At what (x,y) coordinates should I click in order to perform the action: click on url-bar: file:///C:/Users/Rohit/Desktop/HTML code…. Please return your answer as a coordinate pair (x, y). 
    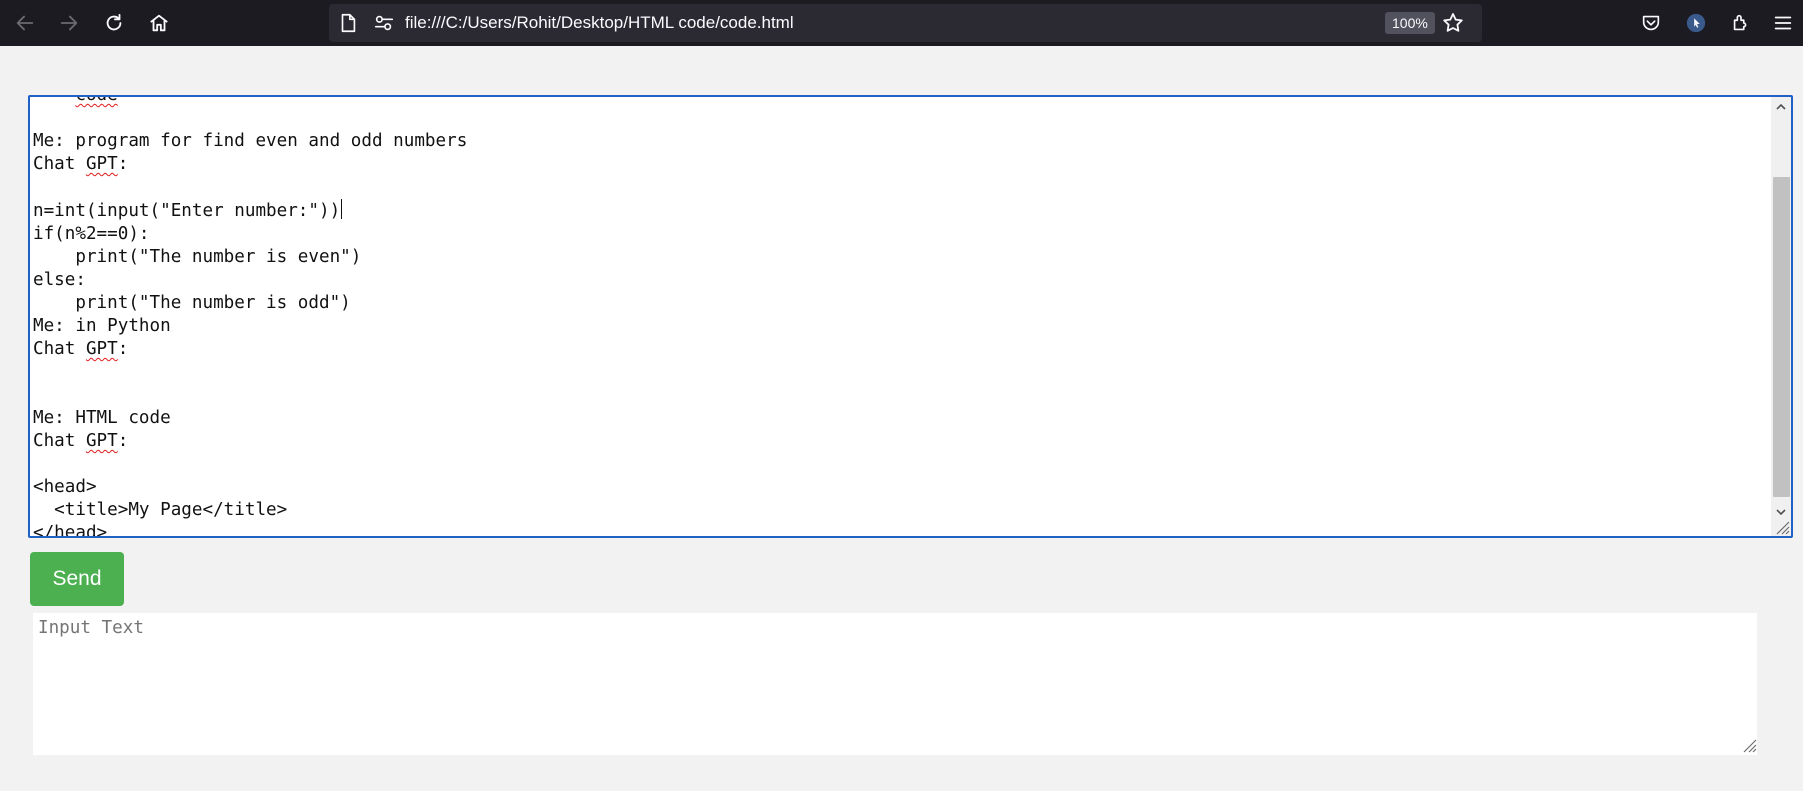
    Looking at the image, I should click on (905, 23).